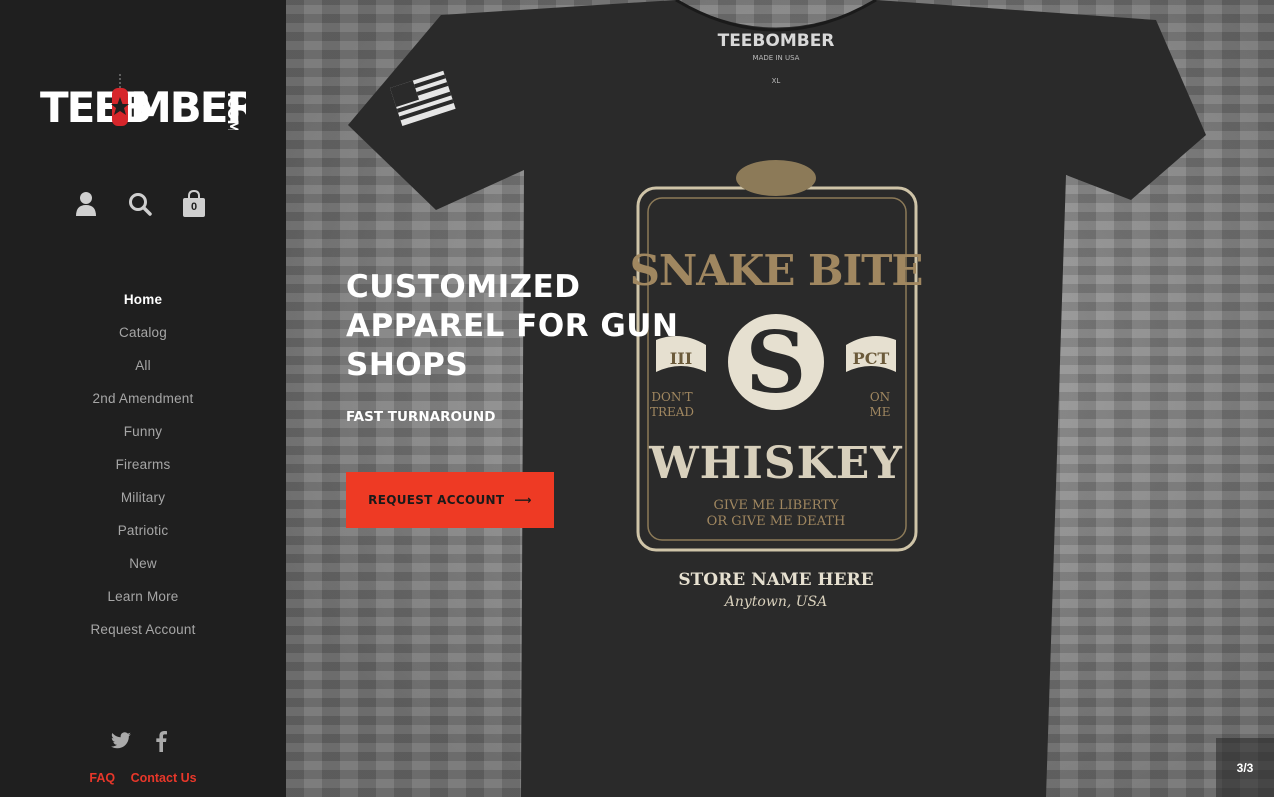  Describe the element at coordinates (143, 504) in the screenshot. I see `nav-item-military: Military` at that location.